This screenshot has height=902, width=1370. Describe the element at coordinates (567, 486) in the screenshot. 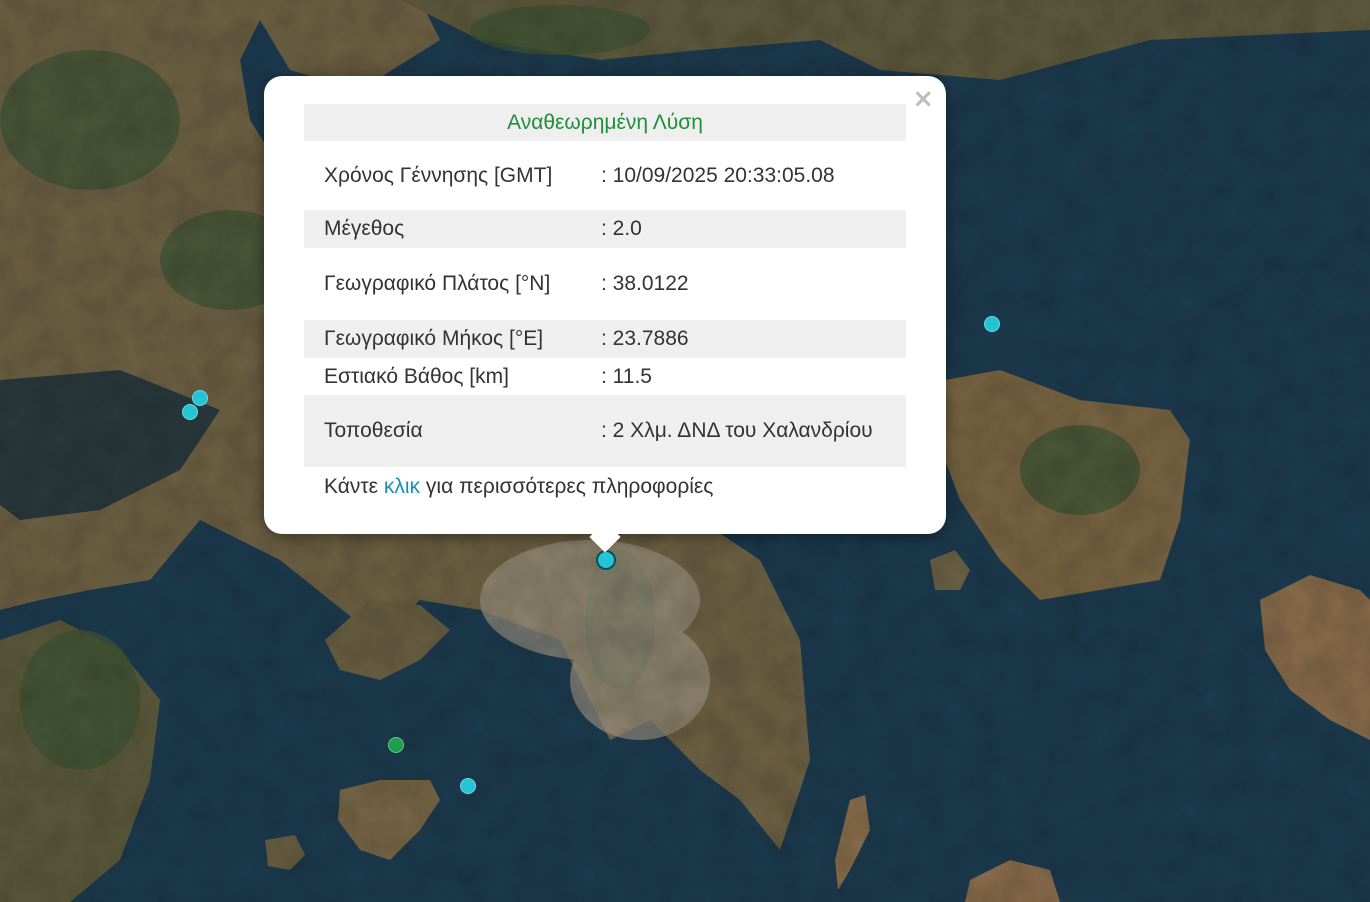

I see `footer-text-post: για περισσότερες πληροφορίες` at that location.